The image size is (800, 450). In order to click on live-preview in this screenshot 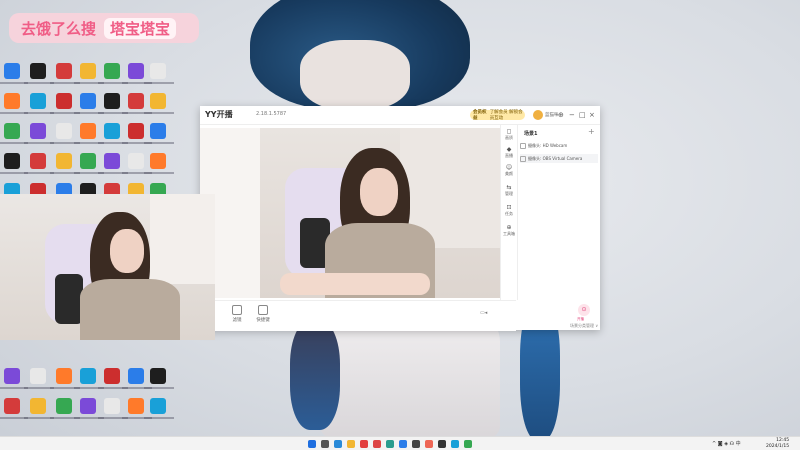, I will do `click(350, 213)`.